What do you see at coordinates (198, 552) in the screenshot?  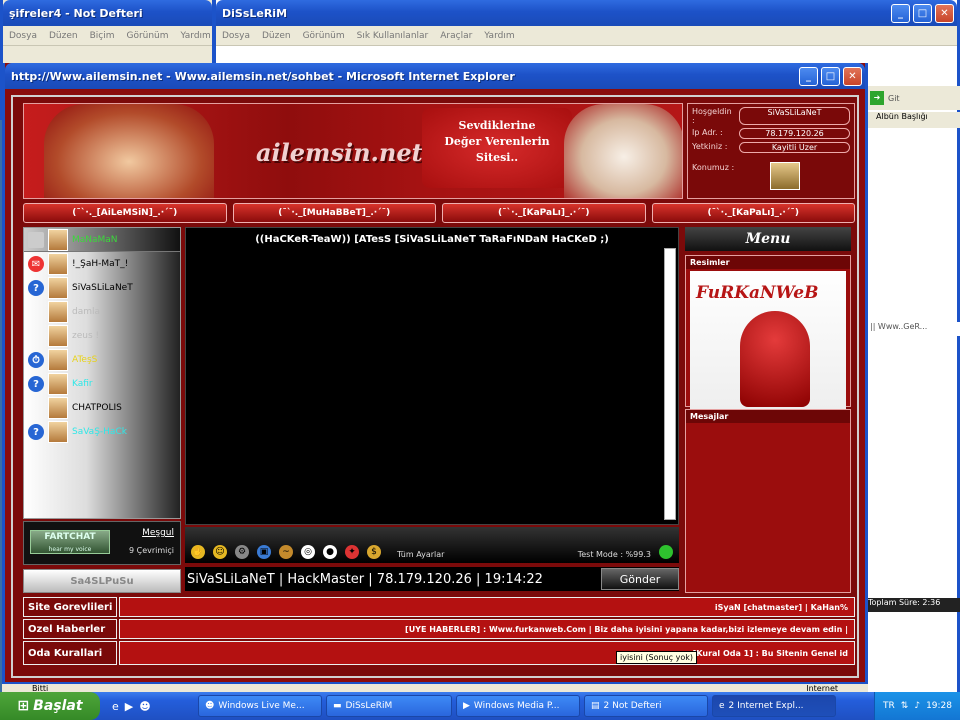 I see `hand-icon: ✋` at bounding box center [198, 552].